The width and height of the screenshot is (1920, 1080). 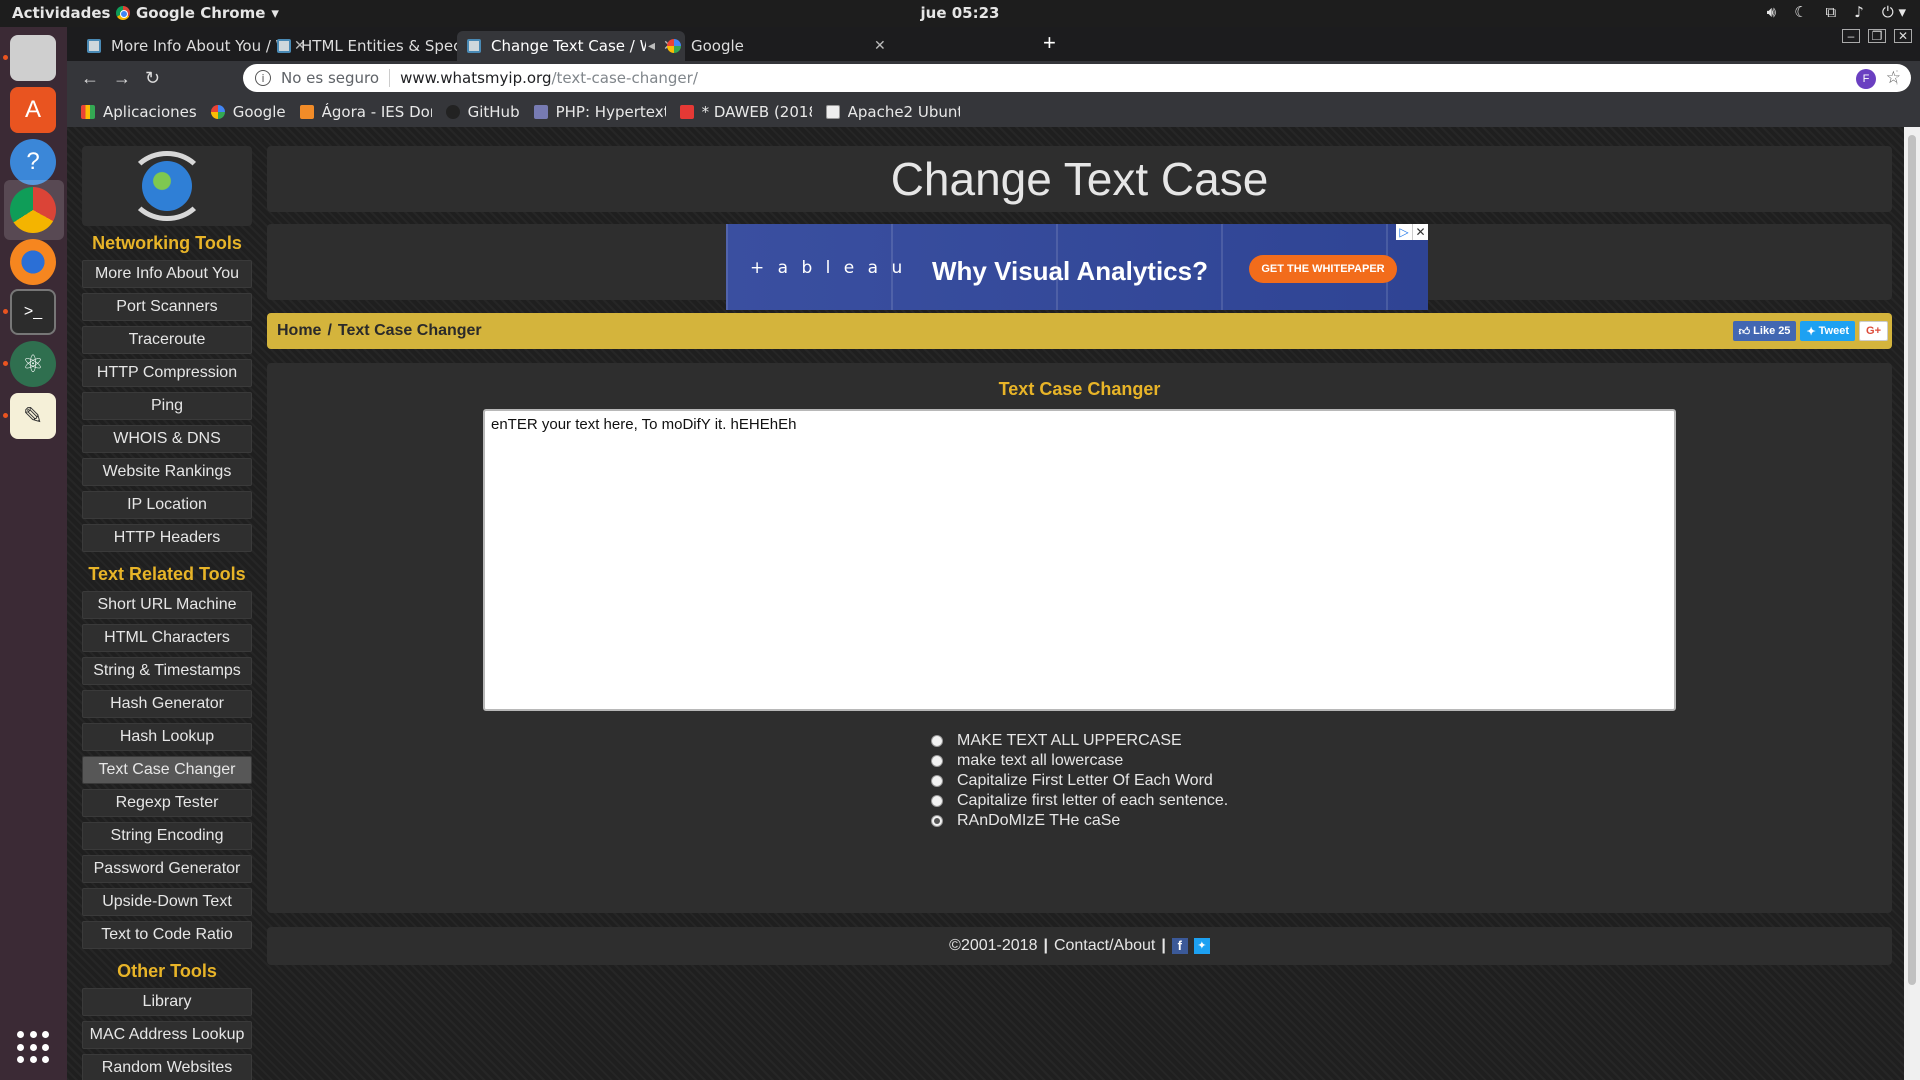 What do you see at coordinates (167, 1002) in the screenshot?
I see `sidebar-item-library: Library` at bounding box center [167, 1002].